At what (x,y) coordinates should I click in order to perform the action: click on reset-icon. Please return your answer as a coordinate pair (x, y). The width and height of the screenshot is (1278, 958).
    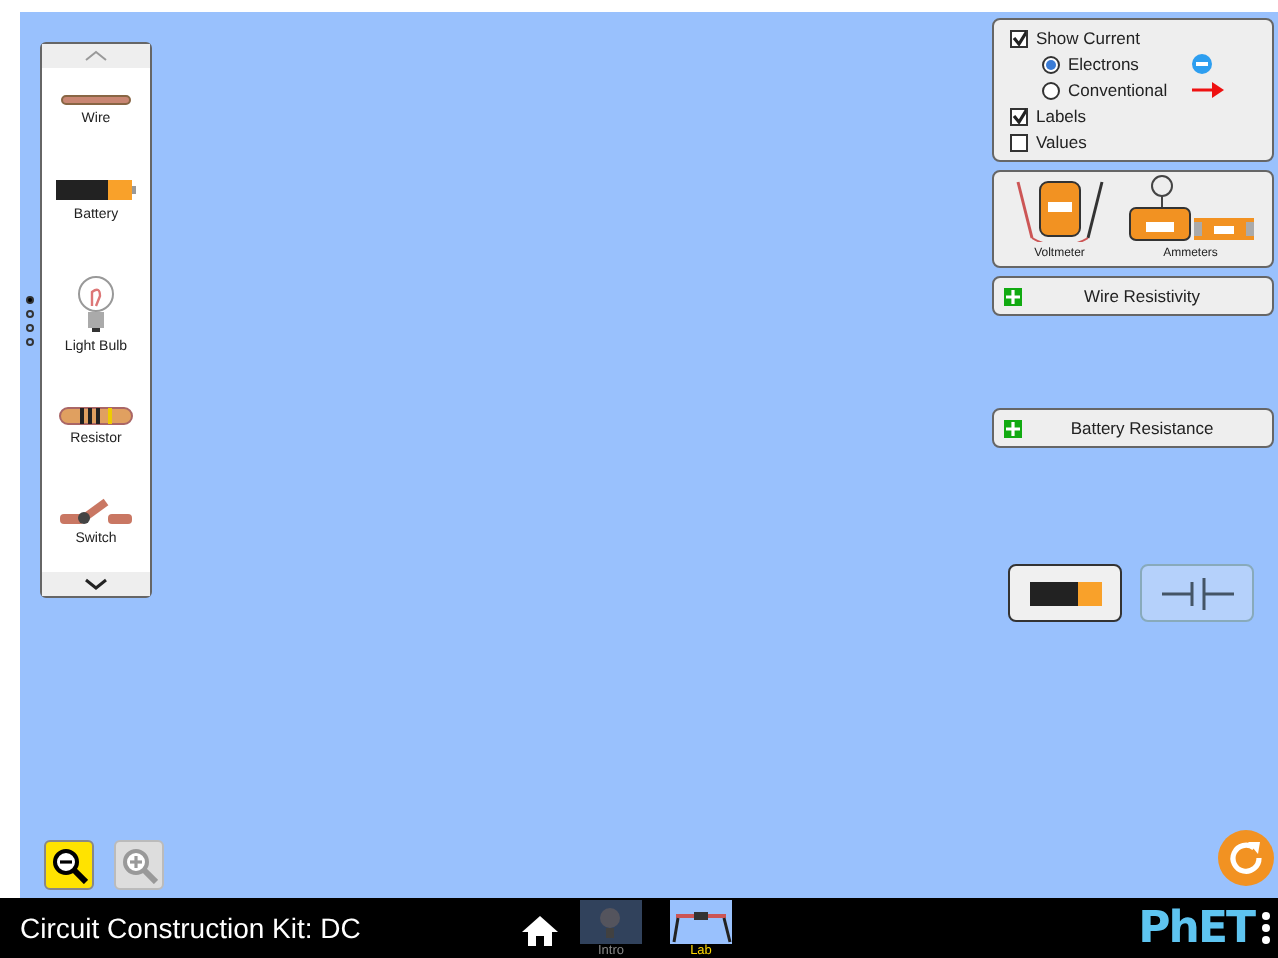
    Looking at the image, I should click on (1246, 858).